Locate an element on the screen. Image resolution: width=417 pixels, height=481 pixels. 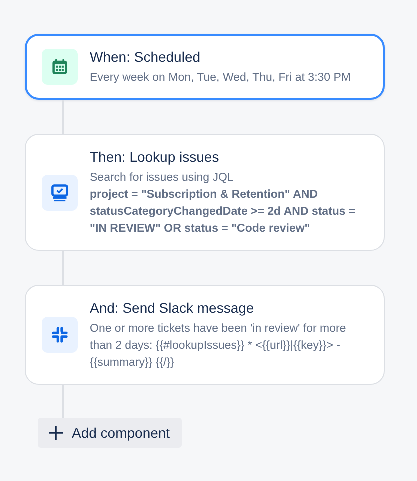
step-description: Search for issues using JQL is located at coordinates (162, 178).